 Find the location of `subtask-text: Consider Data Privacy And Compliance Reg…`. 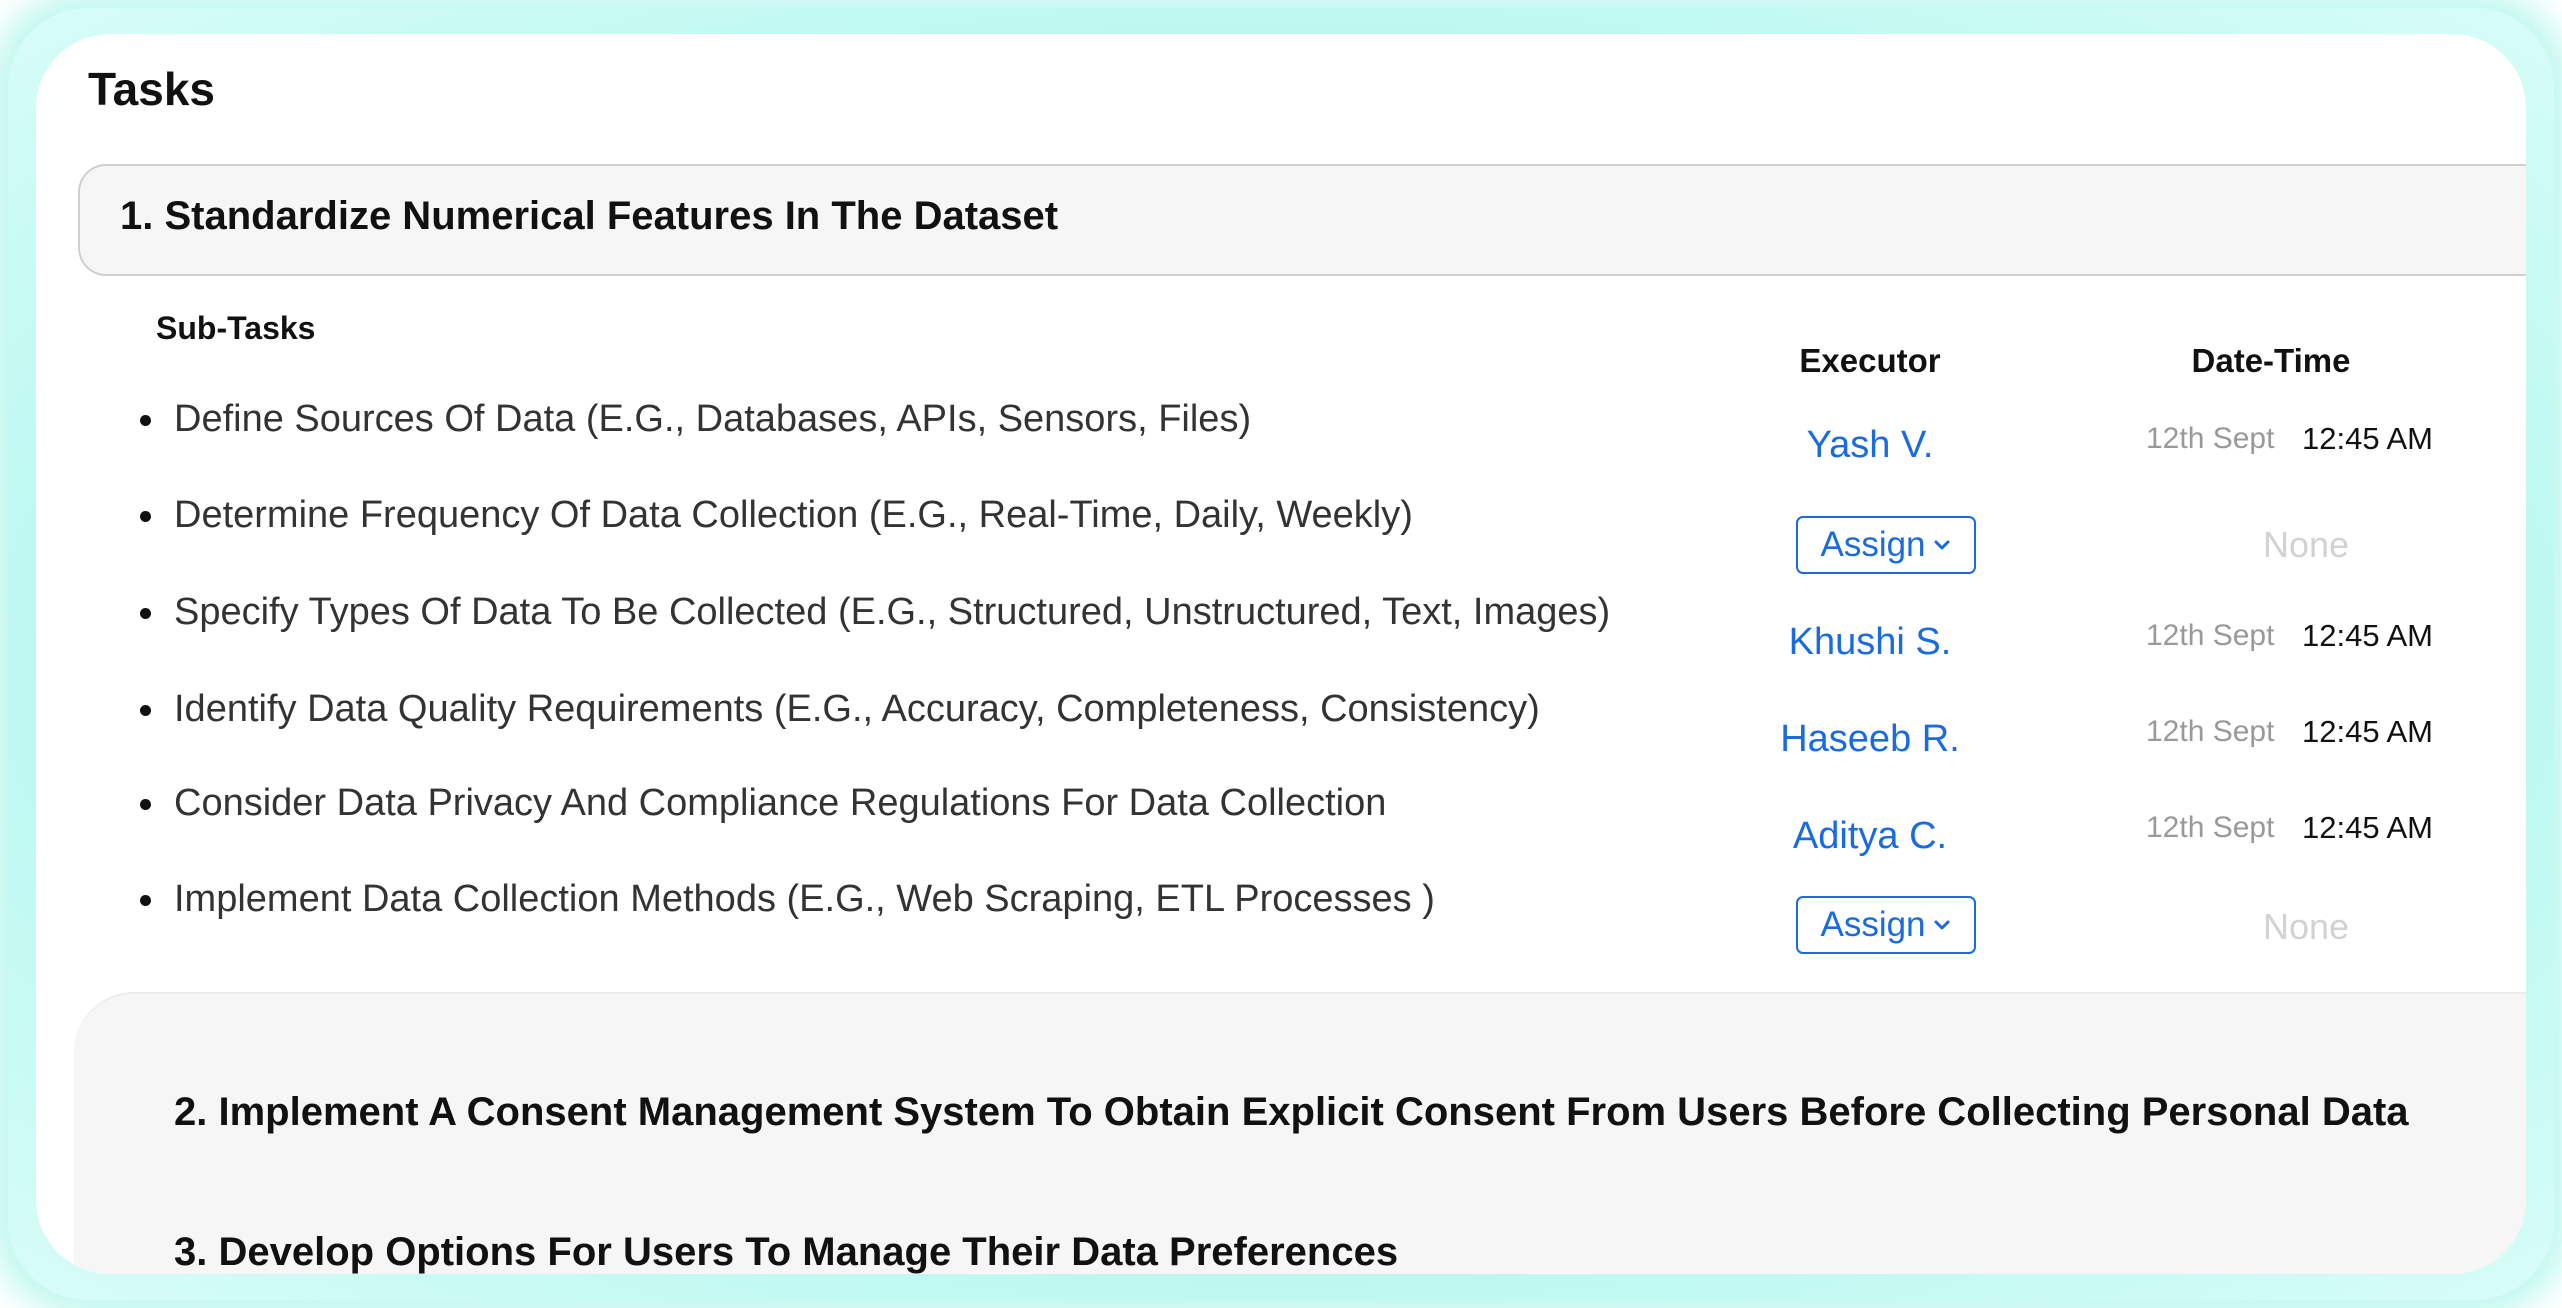

subtask-text: Consider Data Privacy And Compliance Reg… is located at coordinates (780, 803).